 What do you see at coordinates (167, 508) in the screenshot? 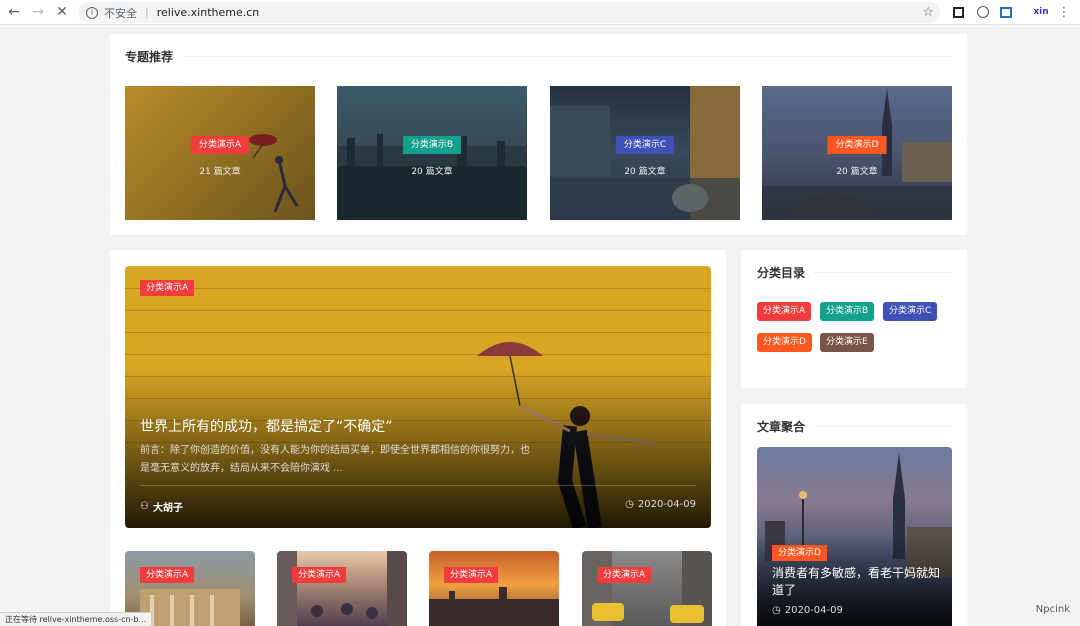
I see `author-name: 大胡子` at bounding box center [167, 508].